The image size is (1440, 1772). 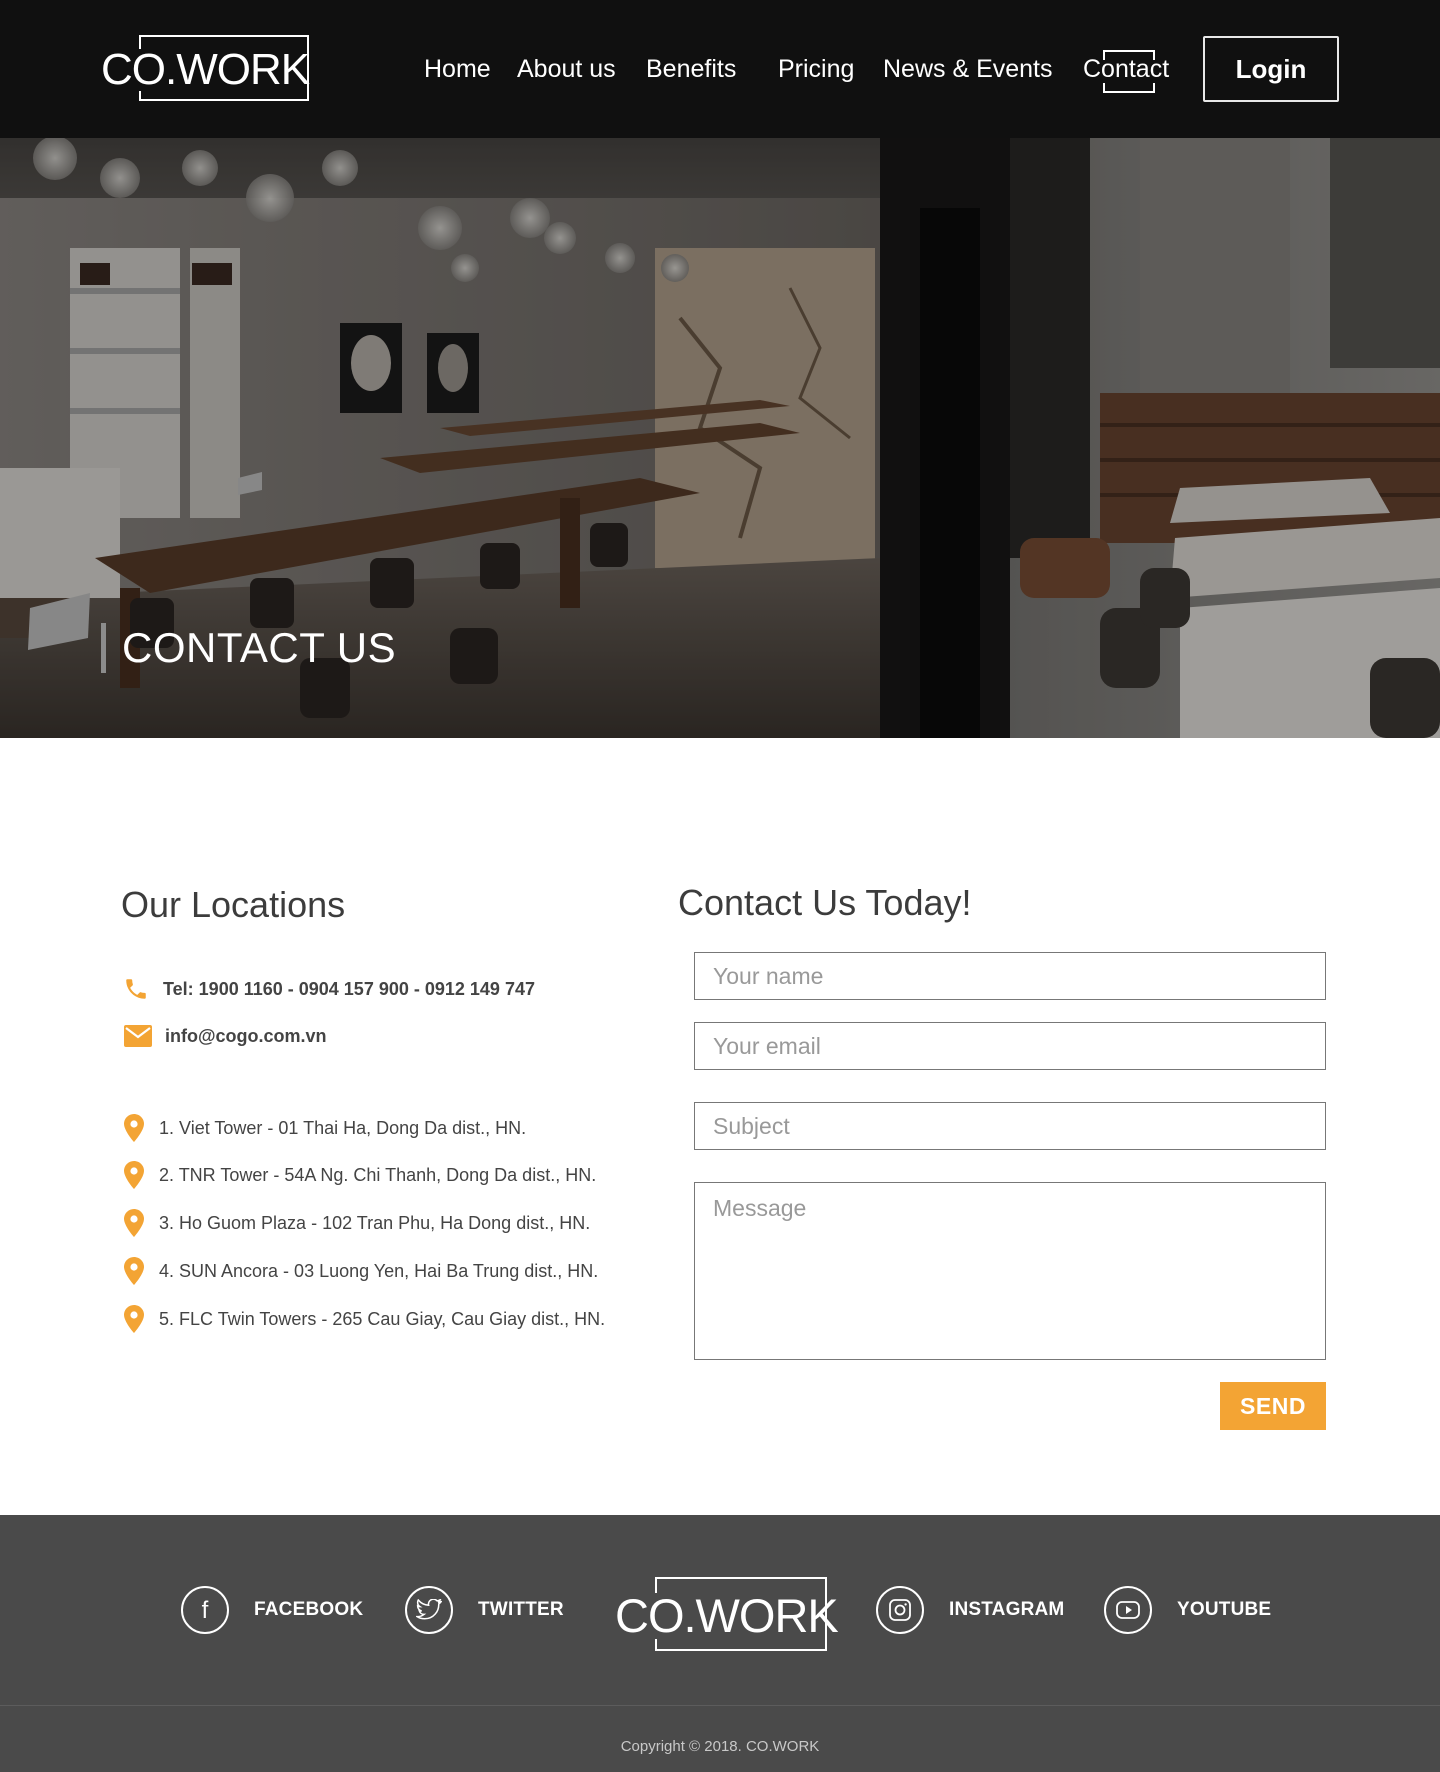 What do you see at coordinates (1126, 71) in the screenshot?
I see `nav-contact: Contact` at bounding box center [1126, 71].